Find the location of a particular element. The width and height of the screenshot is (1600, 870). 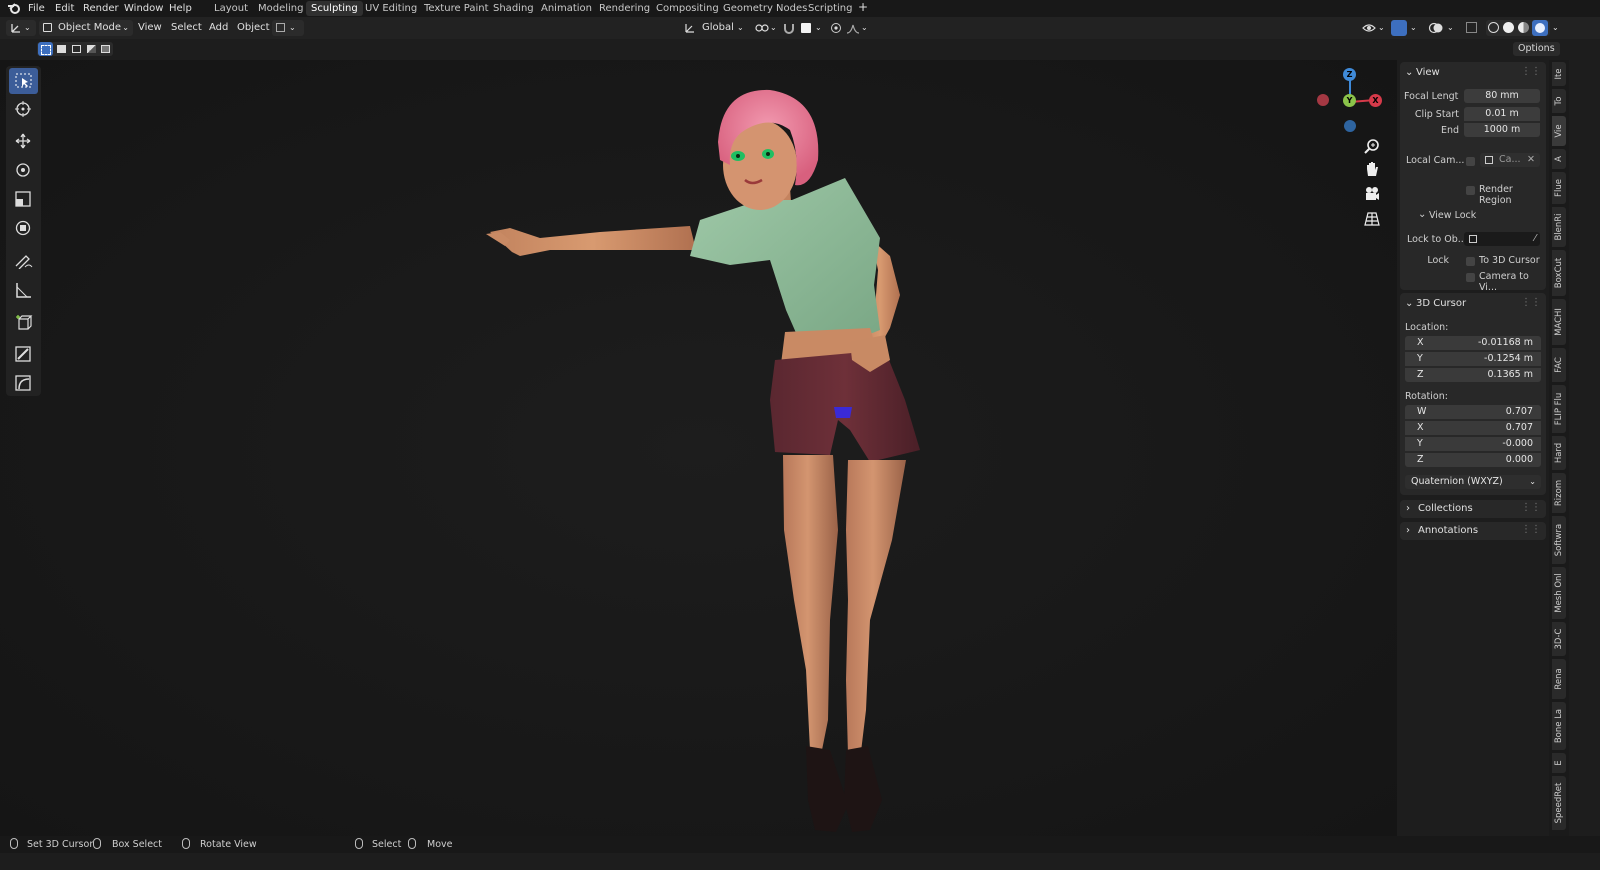

menu-add: Add is located at coordinates (218, 28).